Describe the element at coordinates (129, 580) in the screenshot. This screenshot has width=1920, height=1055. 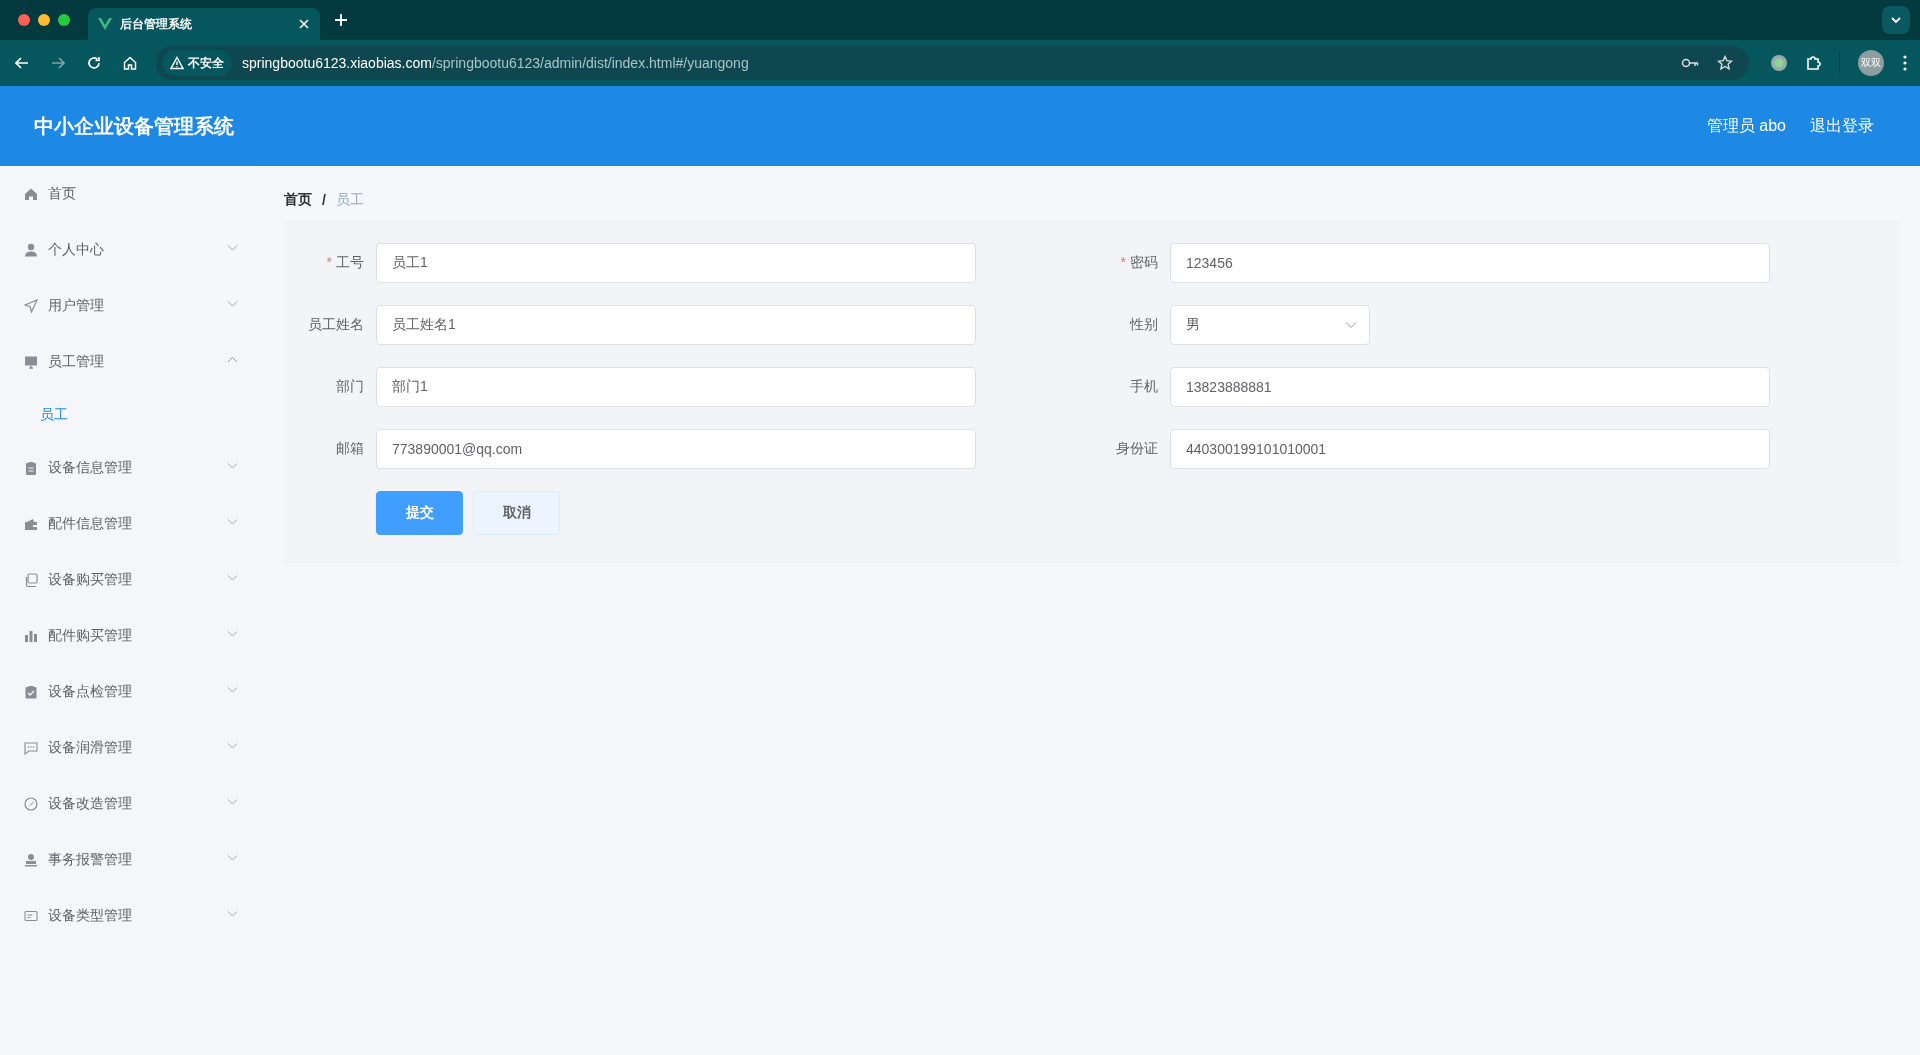
I see `sidebar-menu-item: 设备购买管理` at that location.